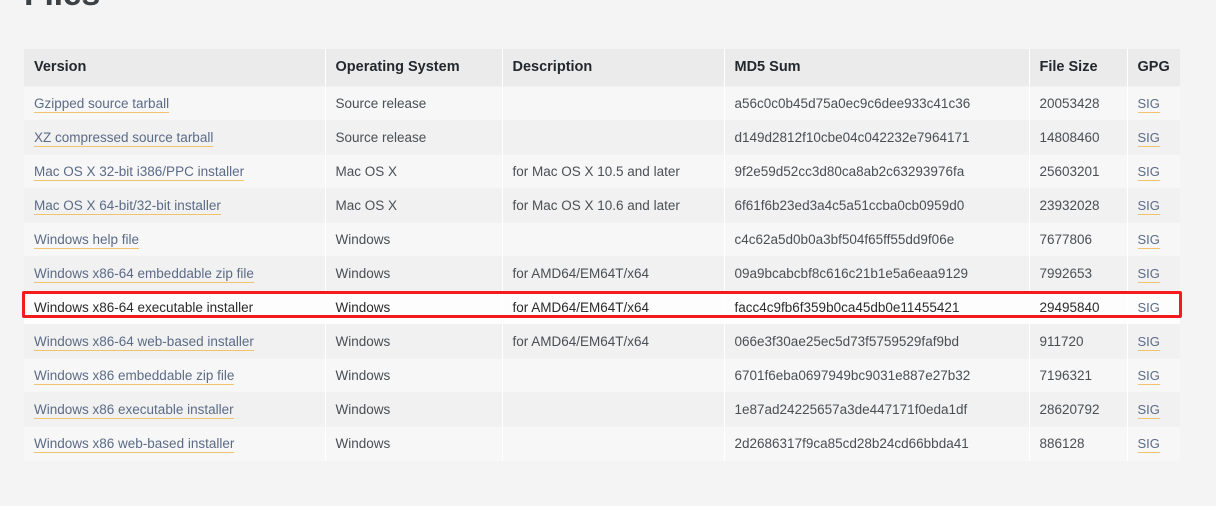 This screenshot has height=506, width=1216. Describe the element at coordinates (877, 273) in the screenshot. I see `cell-md5-sum: 09a9bcabcbf8c616c21b1e5a6eaa9129` at that location.